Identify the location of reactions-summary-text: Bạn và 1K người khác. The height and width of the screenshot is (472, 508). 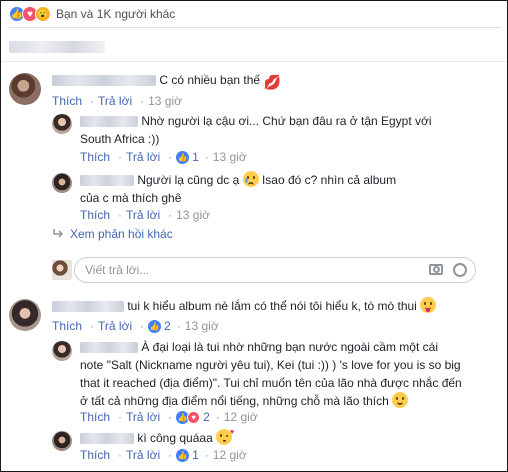
(115, 14).